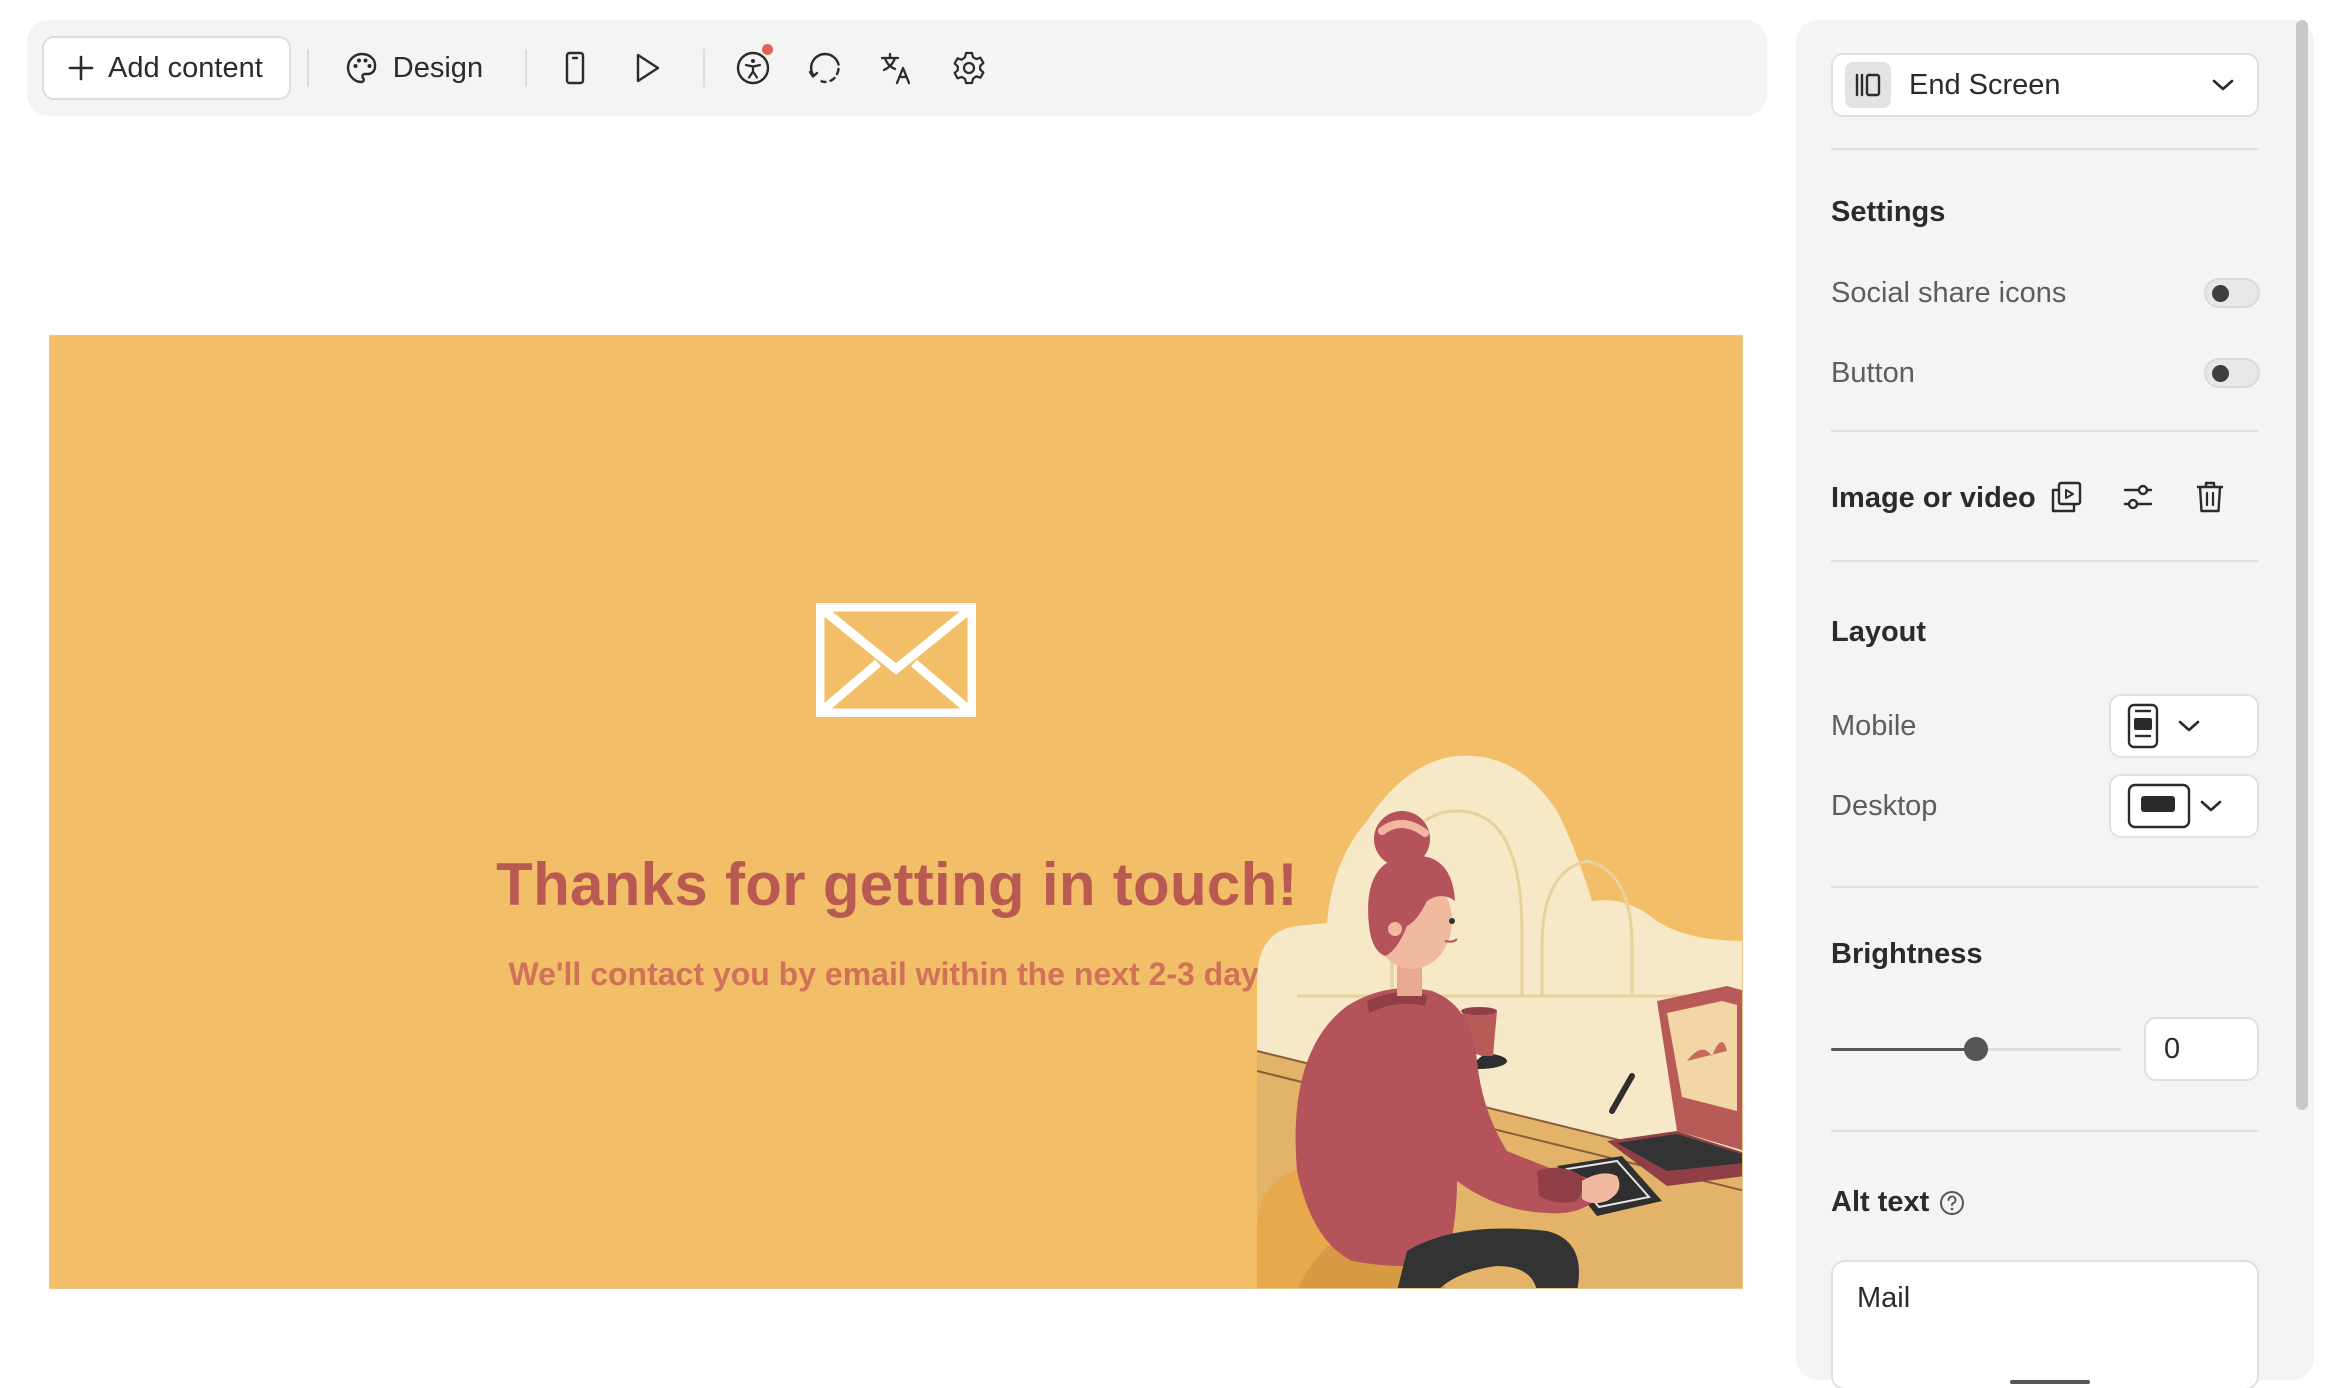 Image resolution: width=2330 pixels, height=1388 pixels. Describe the element at coordinates (2201, 1049) in the screenshot. I see `brightness-value-input` at that location.